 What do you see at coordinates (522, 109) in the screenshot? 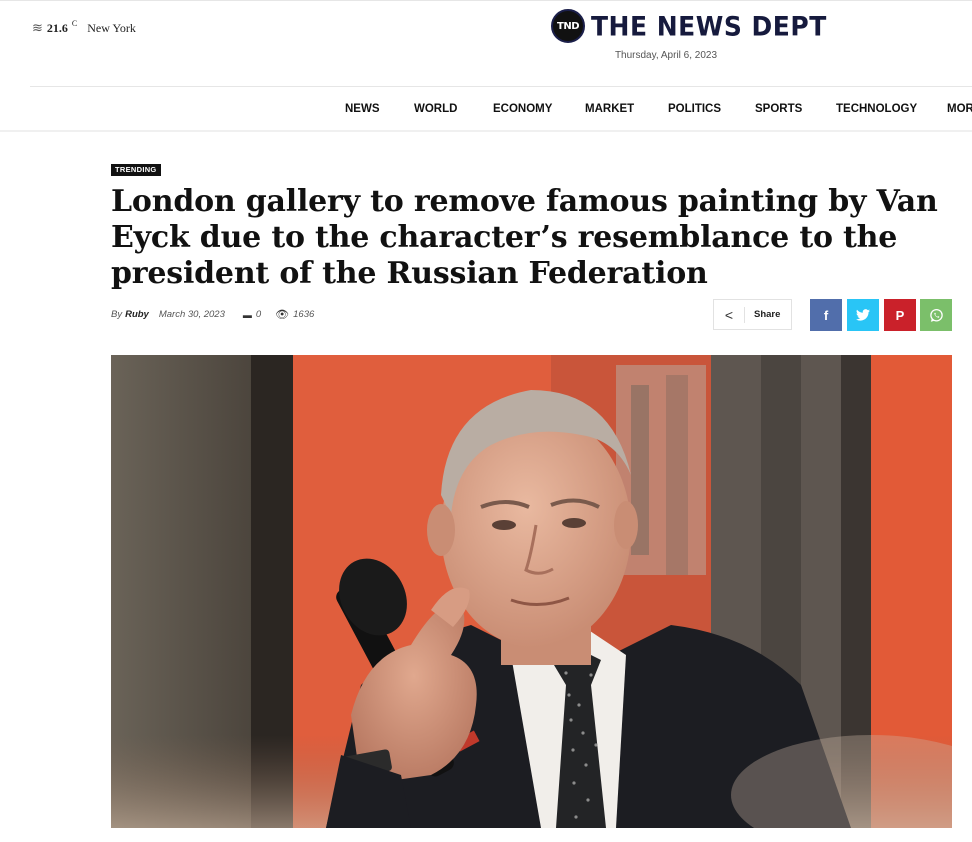
I see `nav-economy: ECONOMY` at bounding box center [522, 109].